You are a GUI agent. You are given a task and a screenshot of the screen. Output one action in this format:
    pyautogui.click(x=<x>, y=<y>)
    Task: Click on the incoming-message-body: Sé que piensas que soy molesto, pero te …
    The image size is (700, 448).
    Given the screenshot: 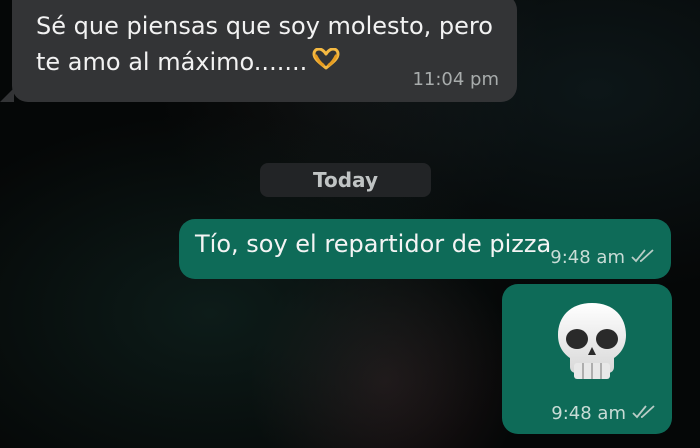 What is the action you would take?
    pyautogui.click(x=264, y=44)
    